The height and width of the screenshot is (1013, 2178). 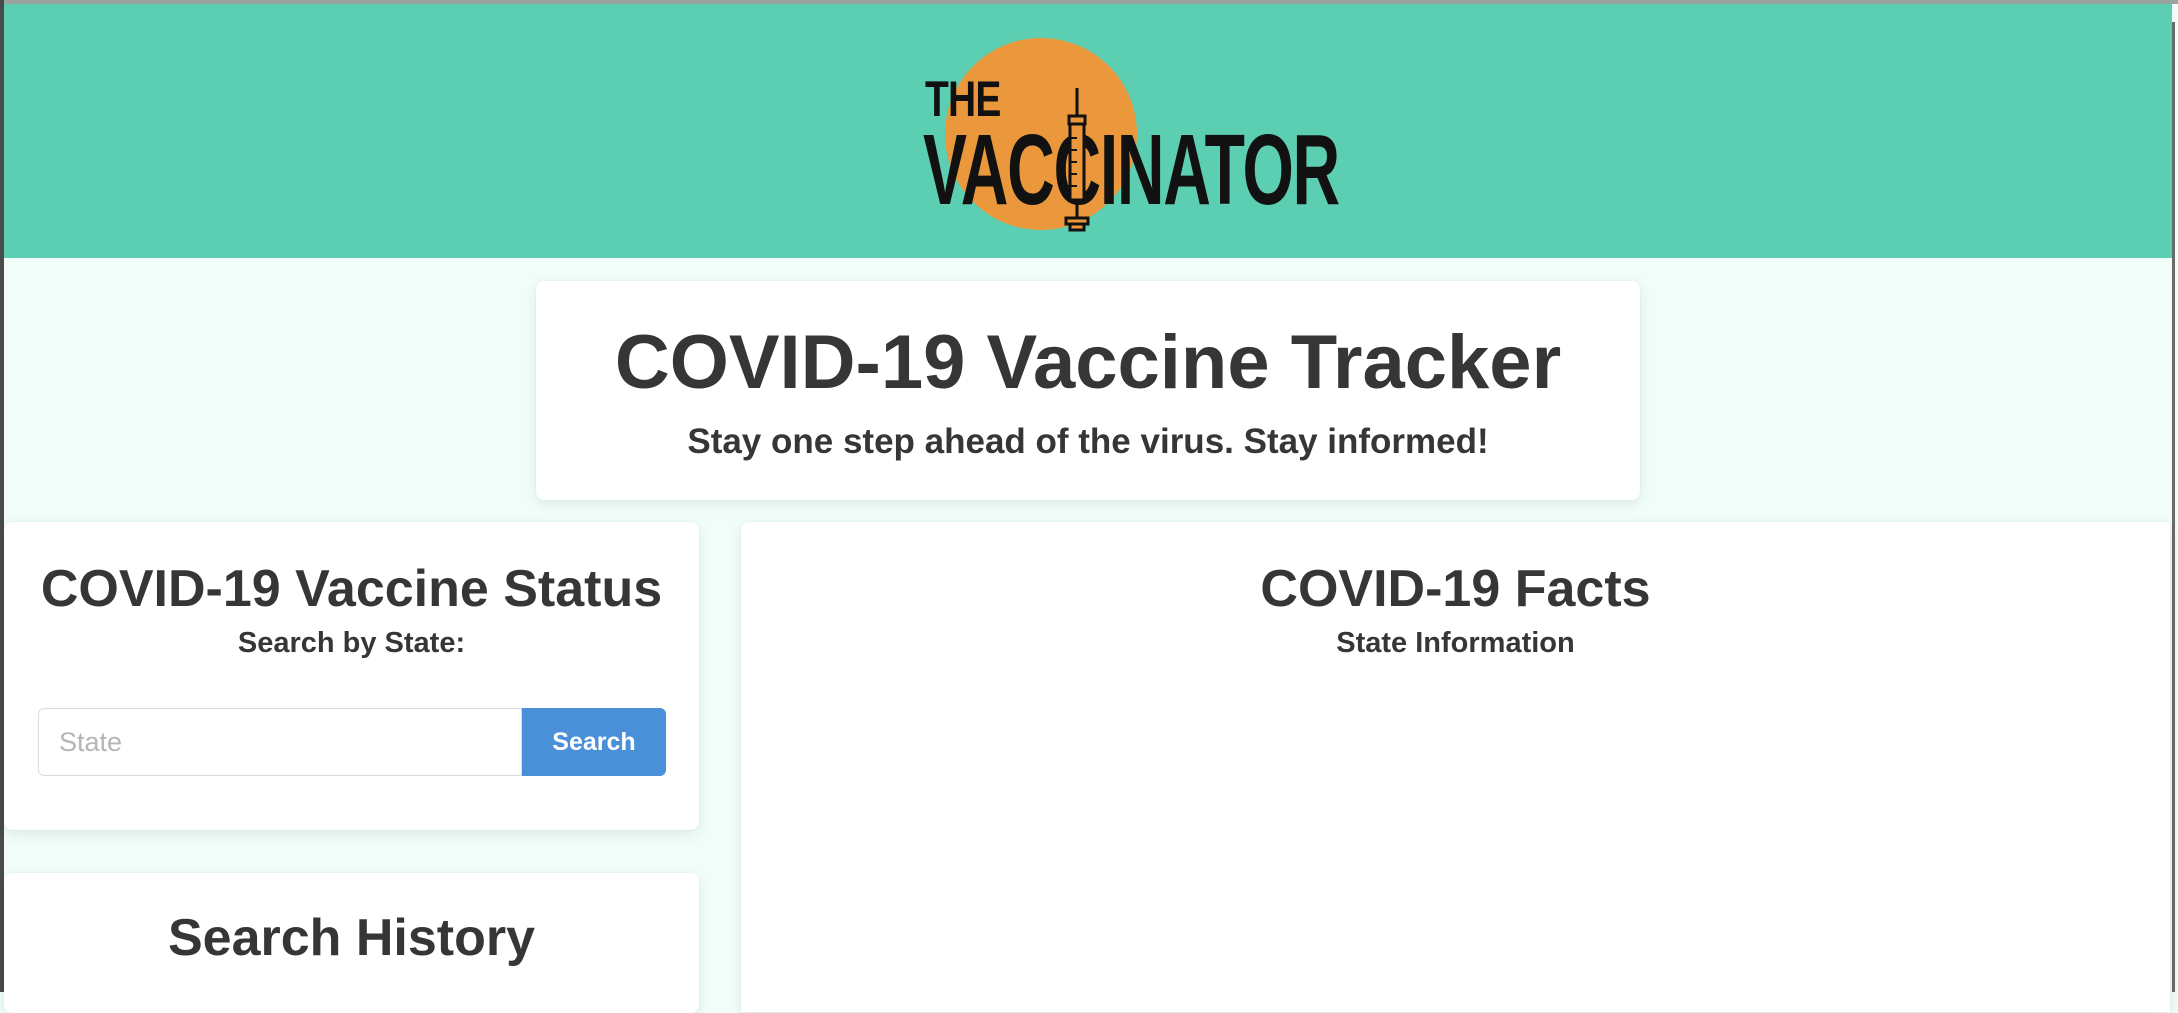 I want to click on page-title: COVID-19 Vaccine Tracker, so click(x=1088, y=362).